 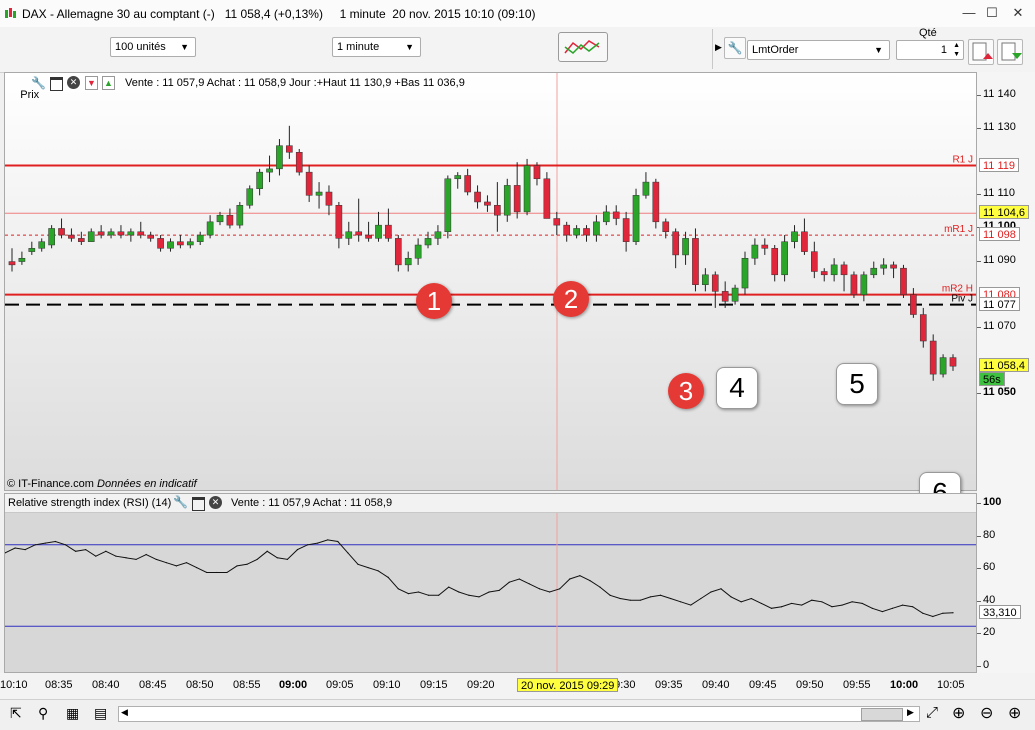 I want to click on wrench-button: 🔧, so click(x=735, y=48).